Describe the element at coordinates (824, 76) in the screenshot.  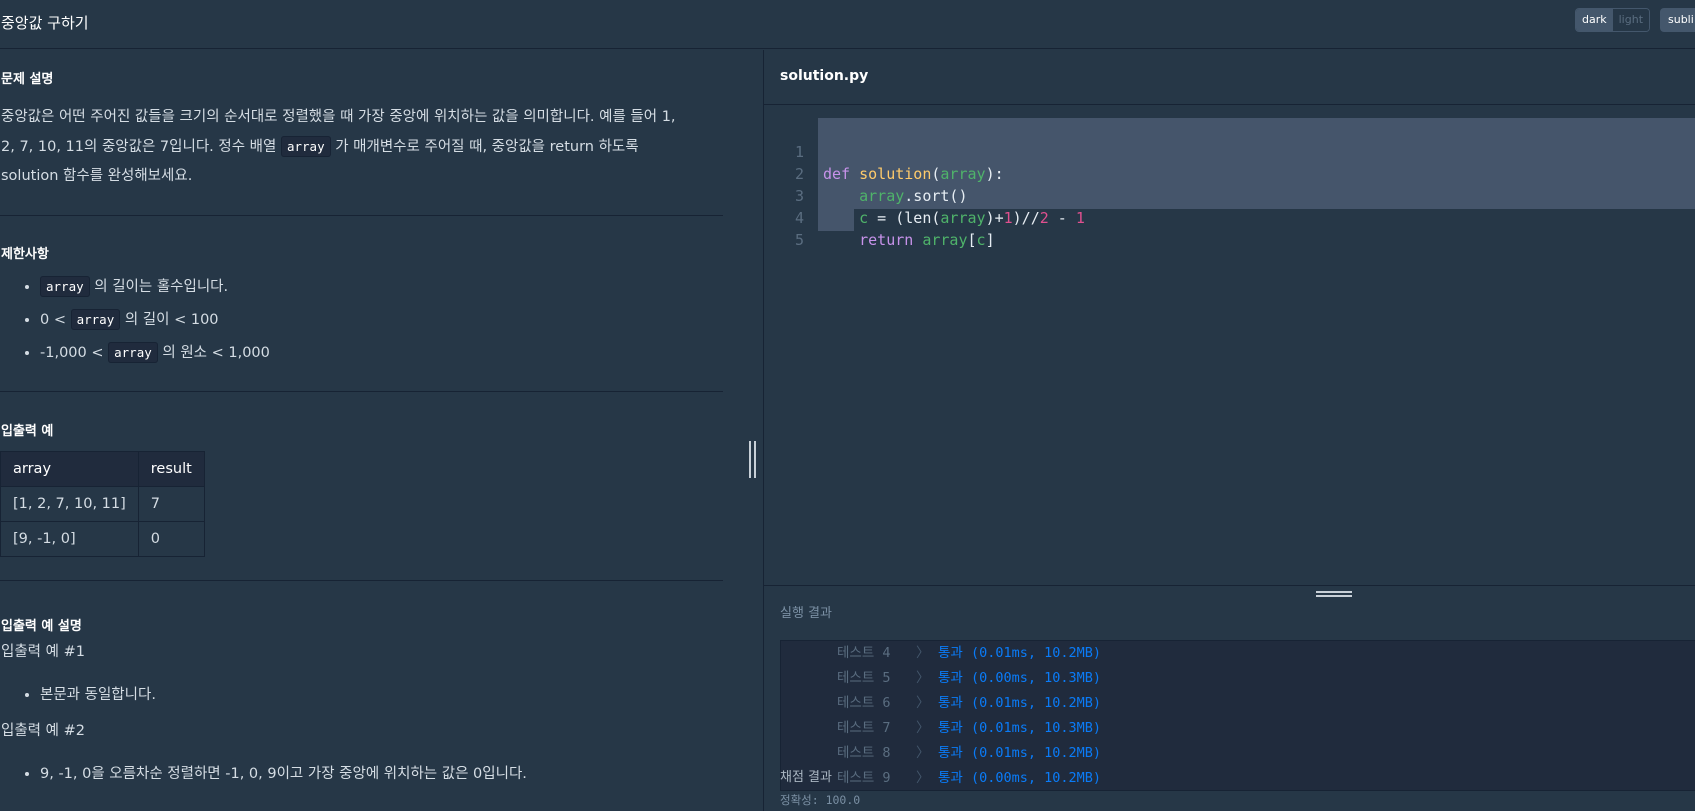
I see `file-tab: solution.py` at that location.